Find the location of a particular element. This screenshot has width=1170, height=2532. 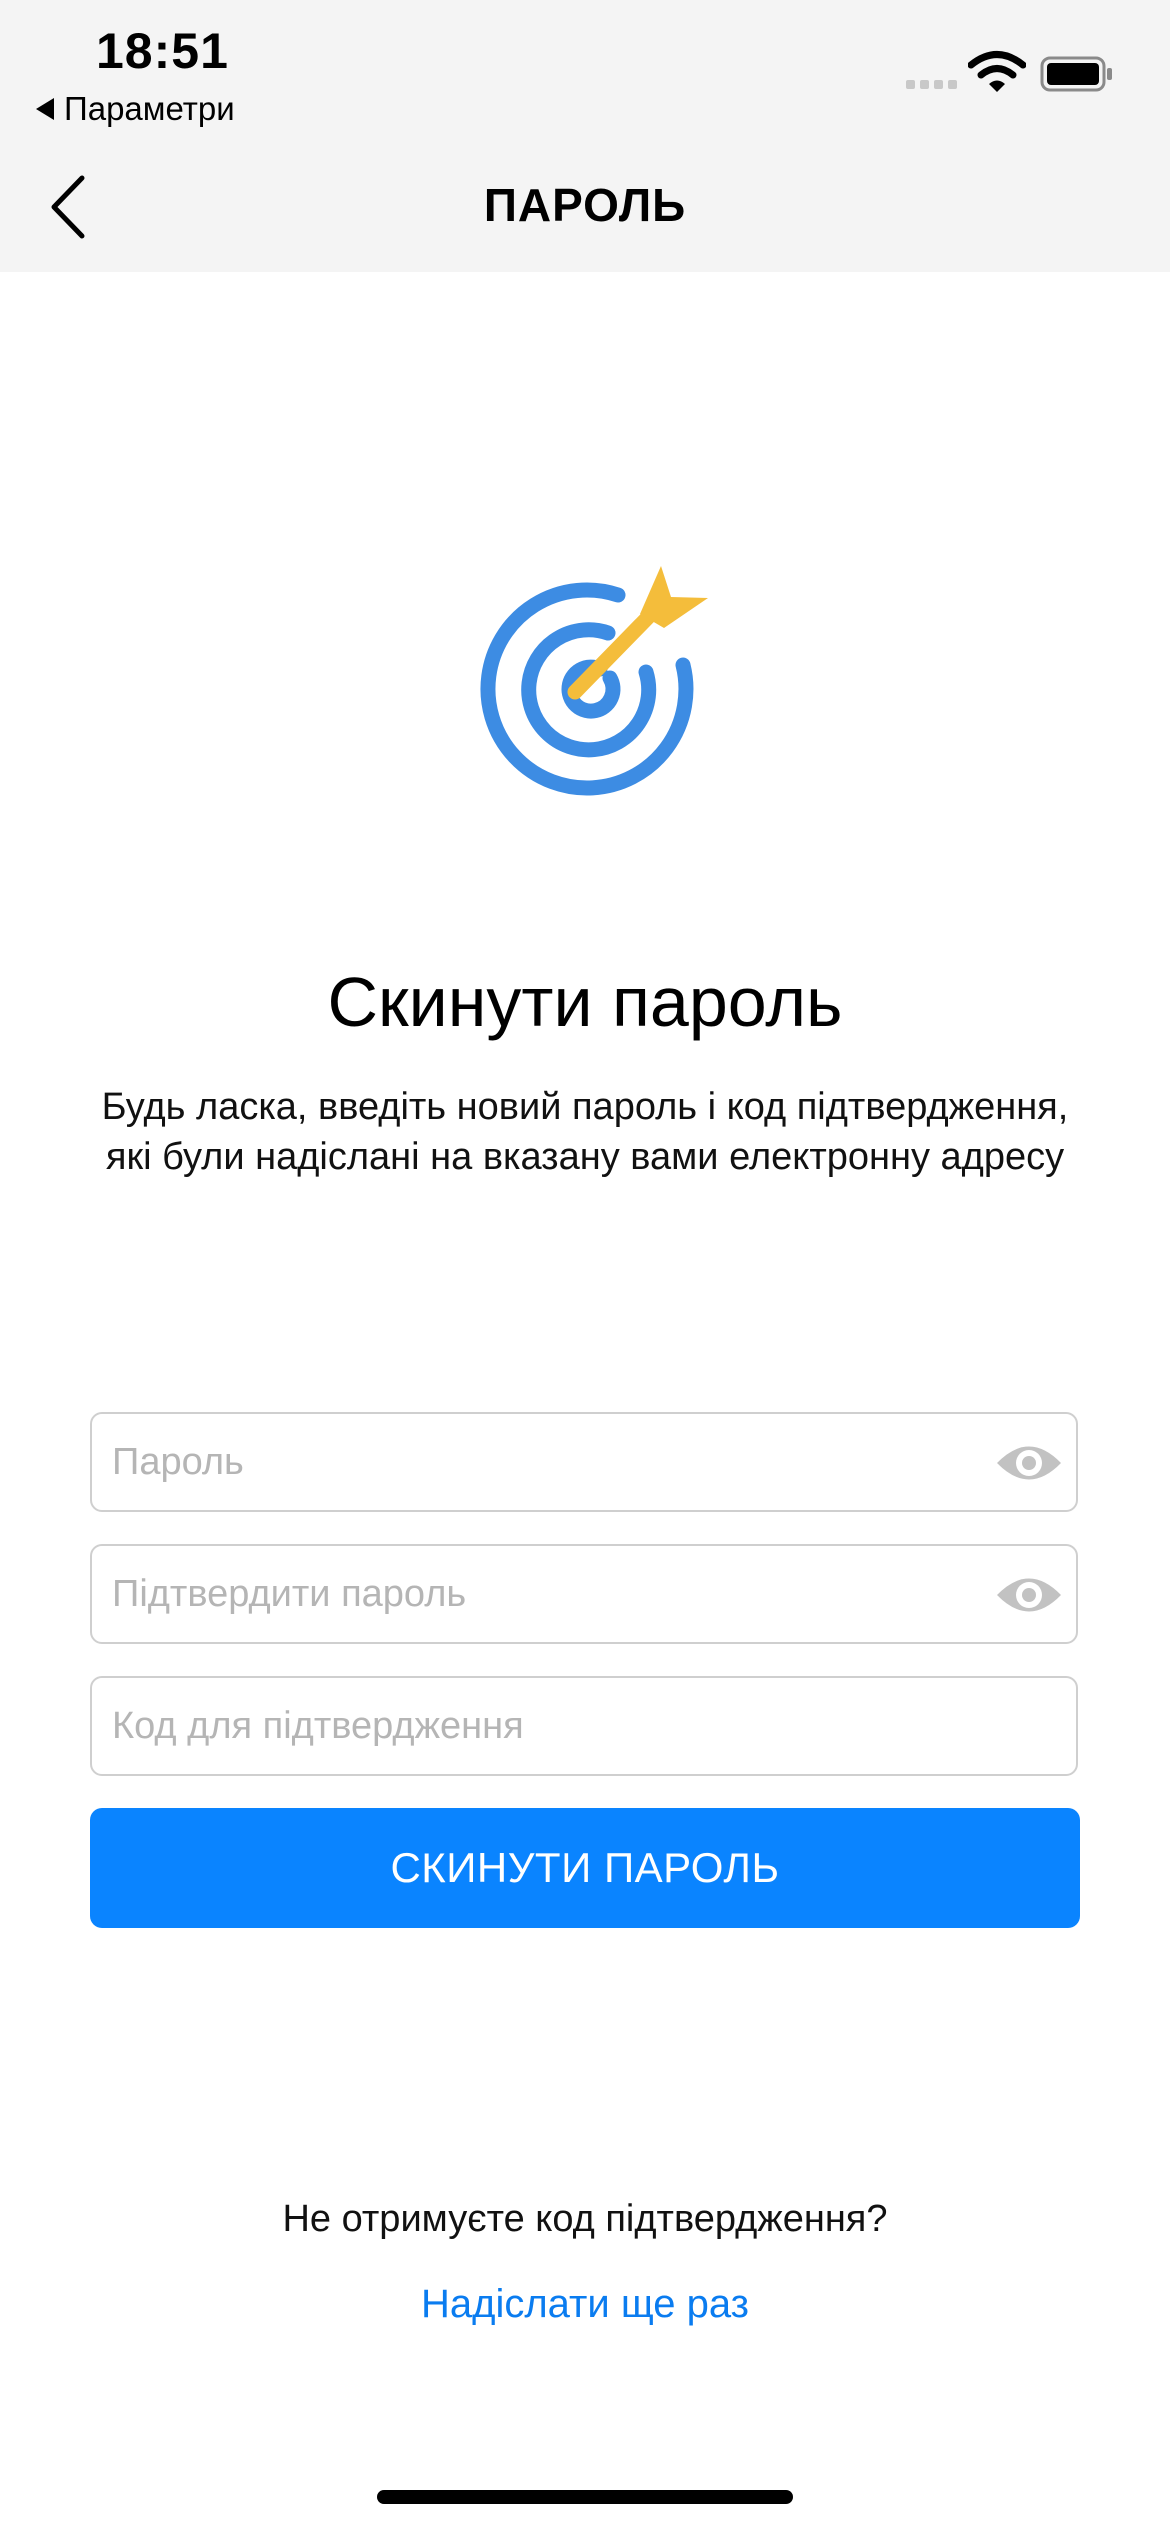

password-input is located at coordinates (552, 1462).